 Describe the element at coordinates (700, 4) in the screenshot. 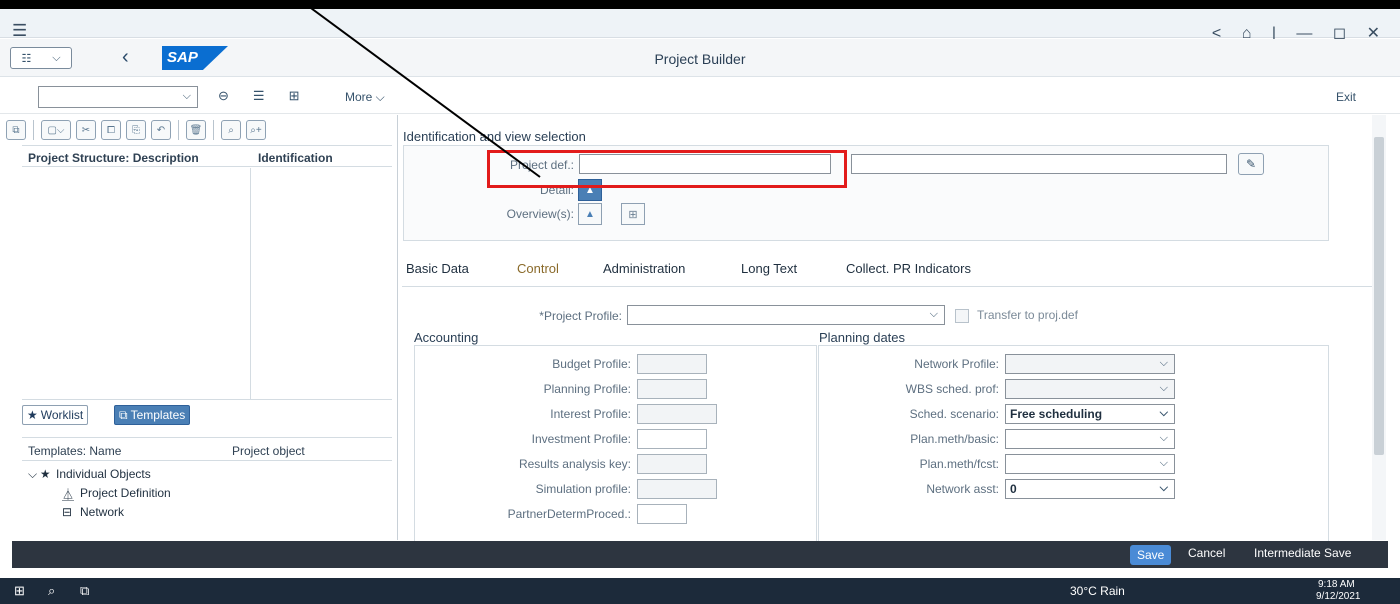

I see `top-black-bar` at that location.